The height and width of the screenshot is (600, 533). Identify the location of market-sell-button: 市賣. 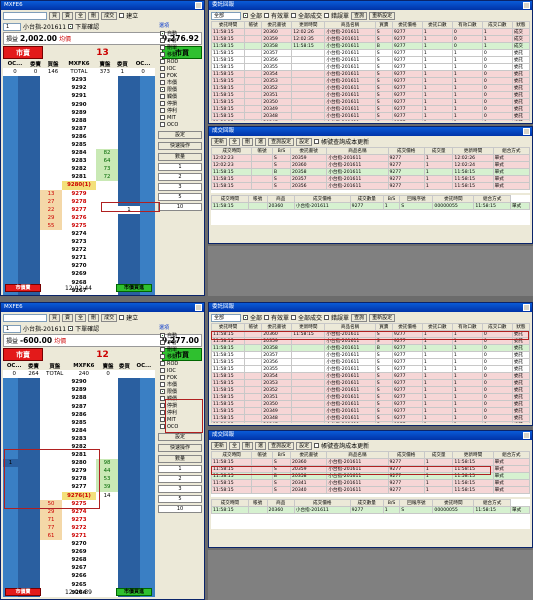
(23, 354).